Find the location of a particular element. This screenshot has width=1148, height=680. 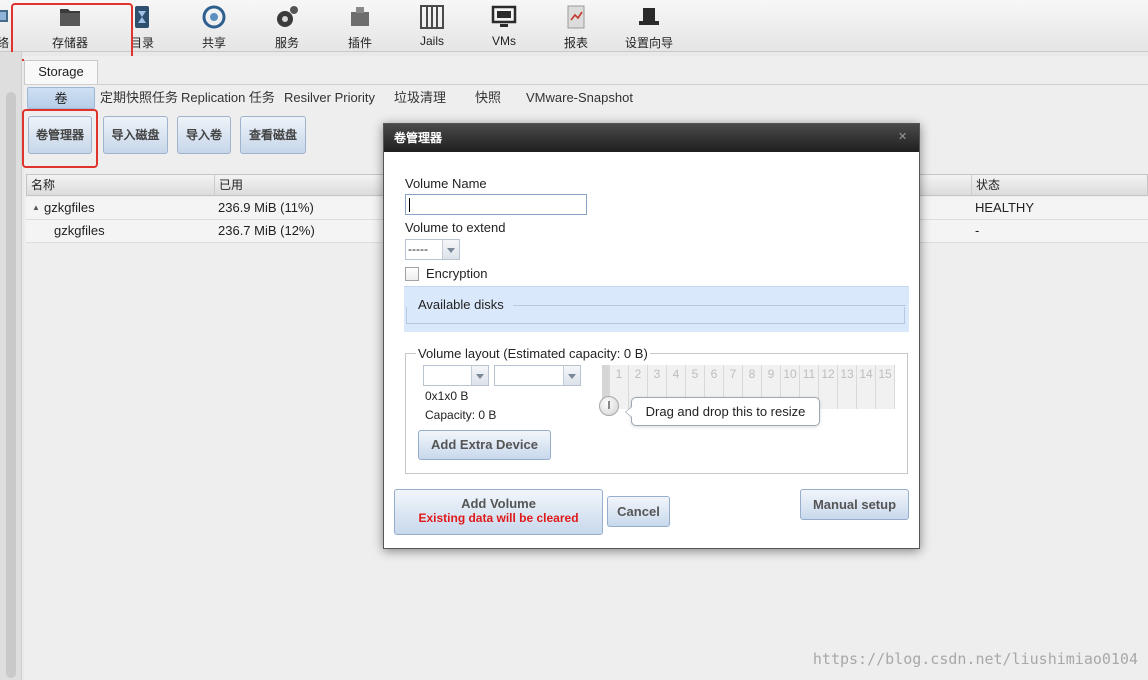

disk-slot: 14 is located at coordinates (866, 387).